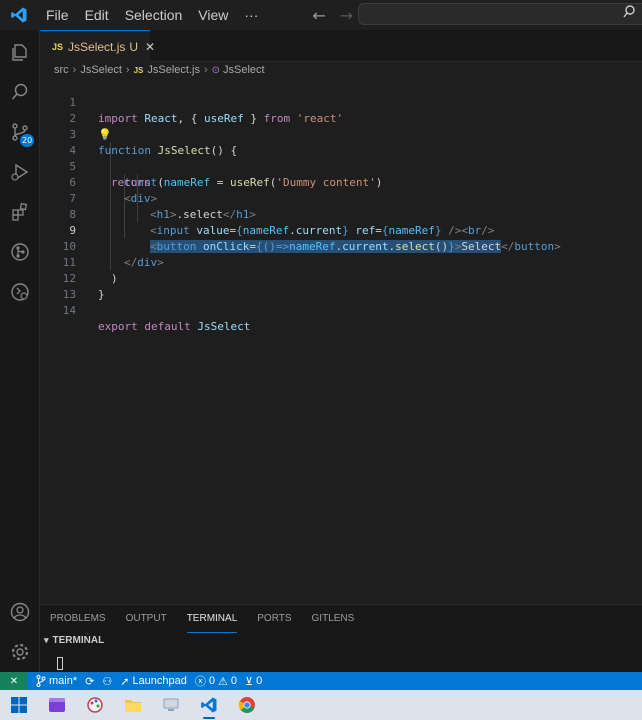 This screenshot has width=642, height=720. I want to click on error-icon: ⓧ, so click(200, 682).